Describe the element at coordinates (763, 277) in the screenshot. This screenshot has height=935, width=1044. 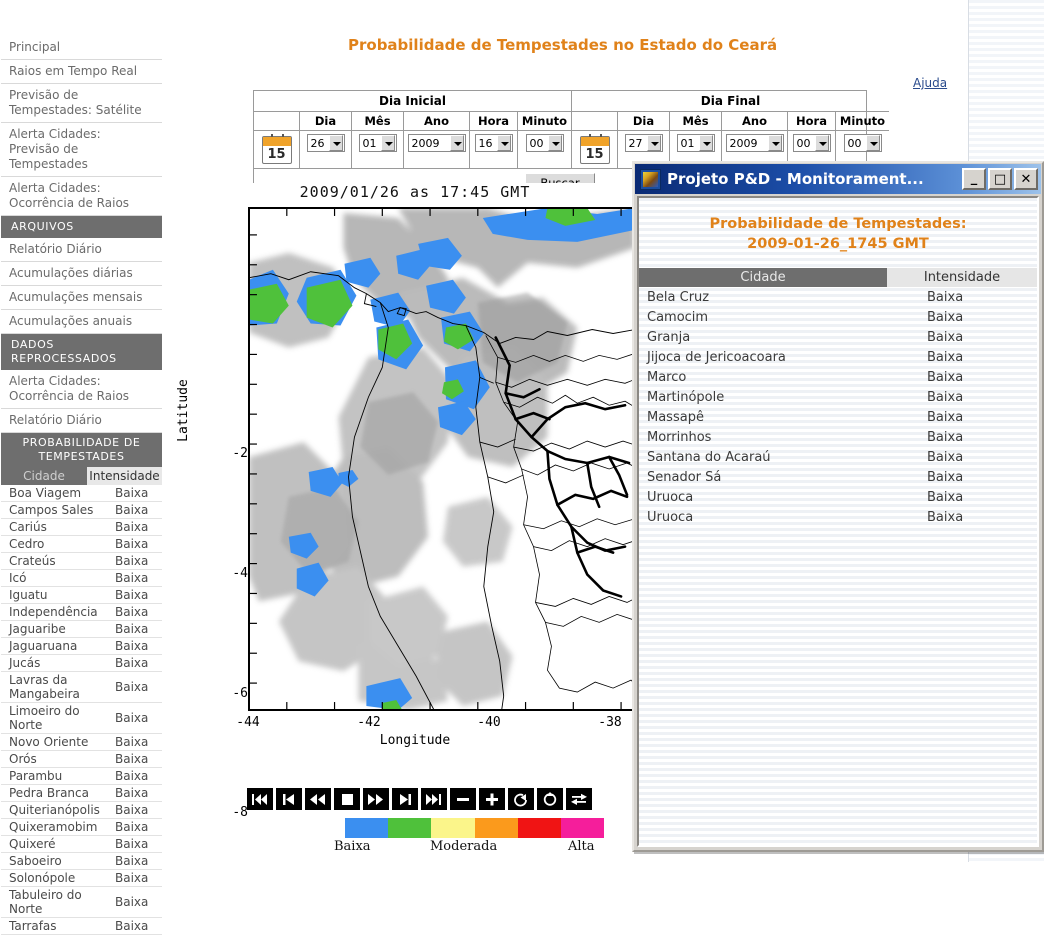
I see `popup-col-cidade: Cidade` at that location.